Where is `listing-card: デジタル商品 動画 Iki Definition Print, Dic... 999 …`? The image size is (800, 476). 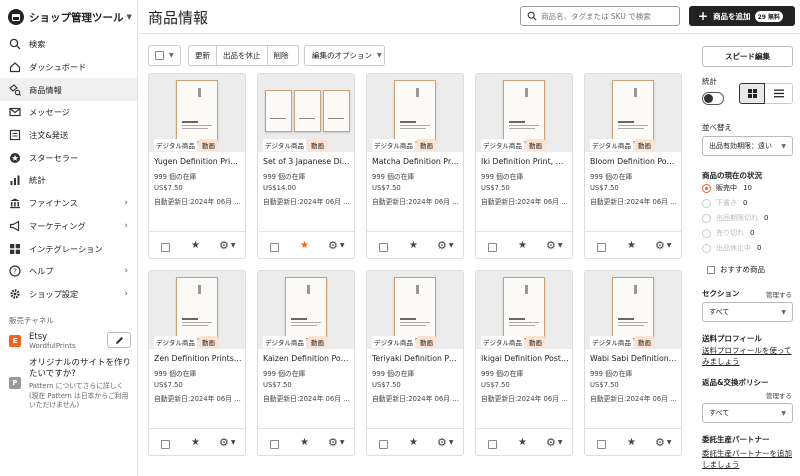
listing-card: デジタル商品 動画 Iki Definition Print, Dic... 999 … is located at coordinates (524, 166).